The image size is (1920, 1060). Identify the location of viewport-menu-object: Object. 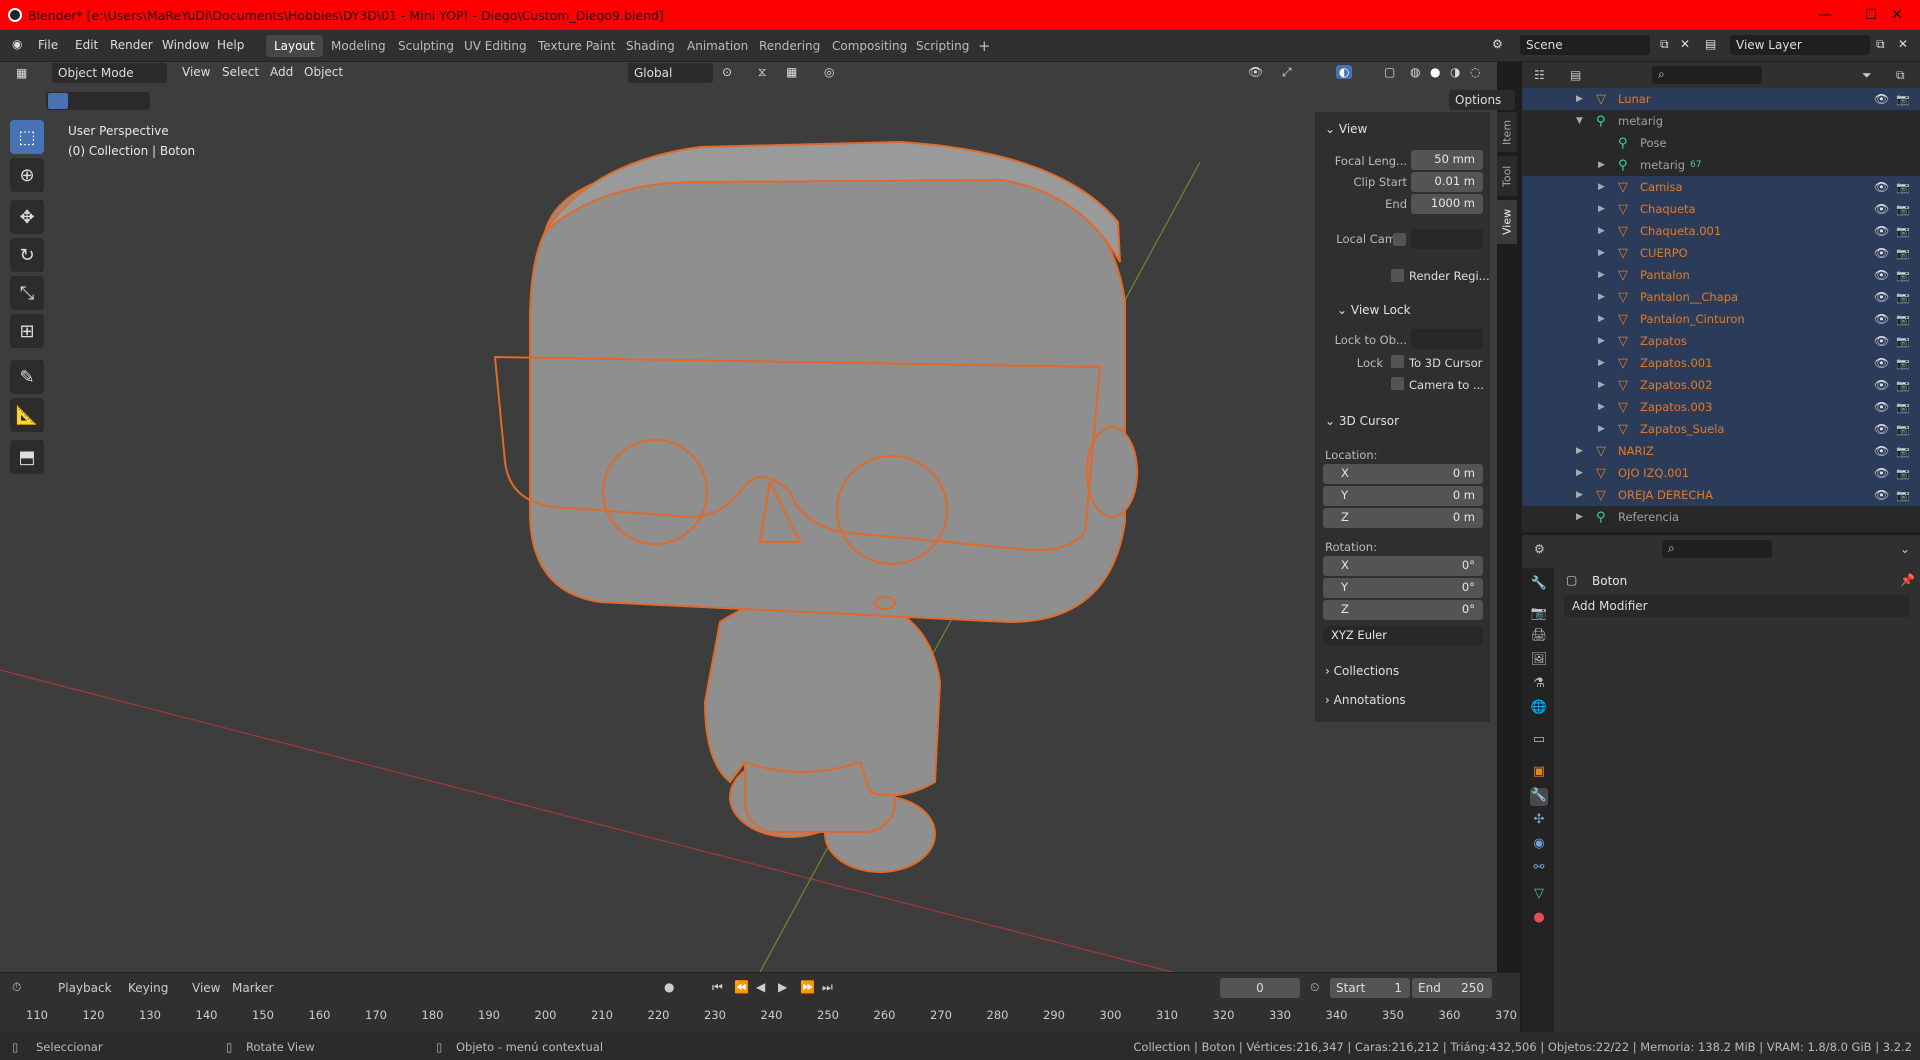
(323, 72).